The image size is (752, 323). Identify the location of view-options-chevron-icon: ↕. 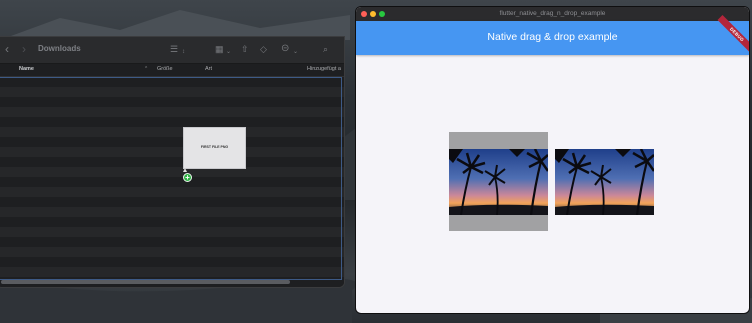
(183, 52).